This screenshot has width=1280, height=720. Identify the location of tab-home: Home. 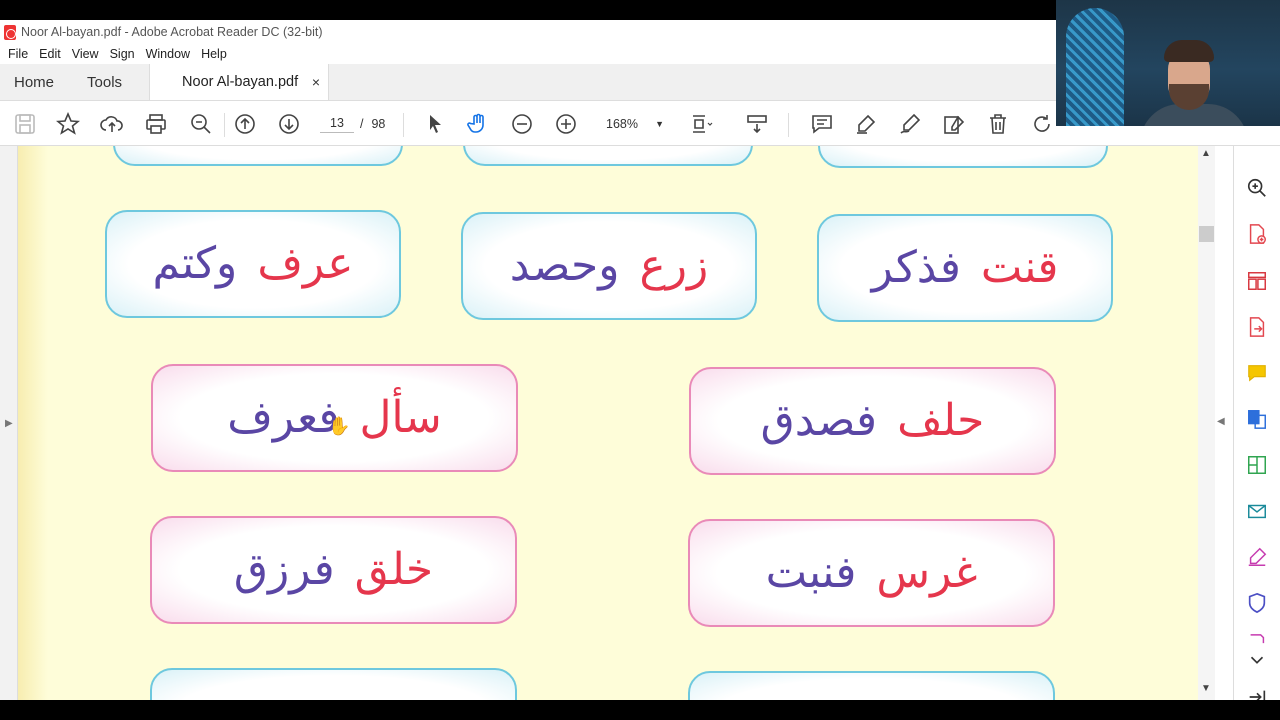
(35, 82).